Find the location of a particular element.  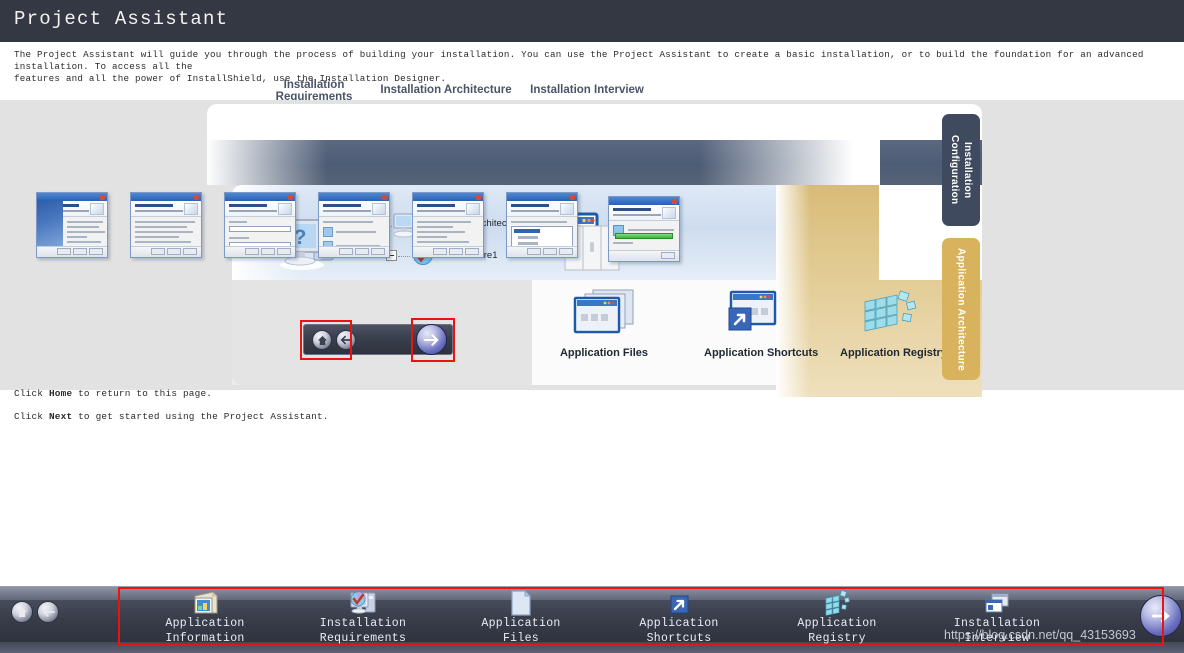

page-title: Project Assistant is located at coordinates (121, 19).